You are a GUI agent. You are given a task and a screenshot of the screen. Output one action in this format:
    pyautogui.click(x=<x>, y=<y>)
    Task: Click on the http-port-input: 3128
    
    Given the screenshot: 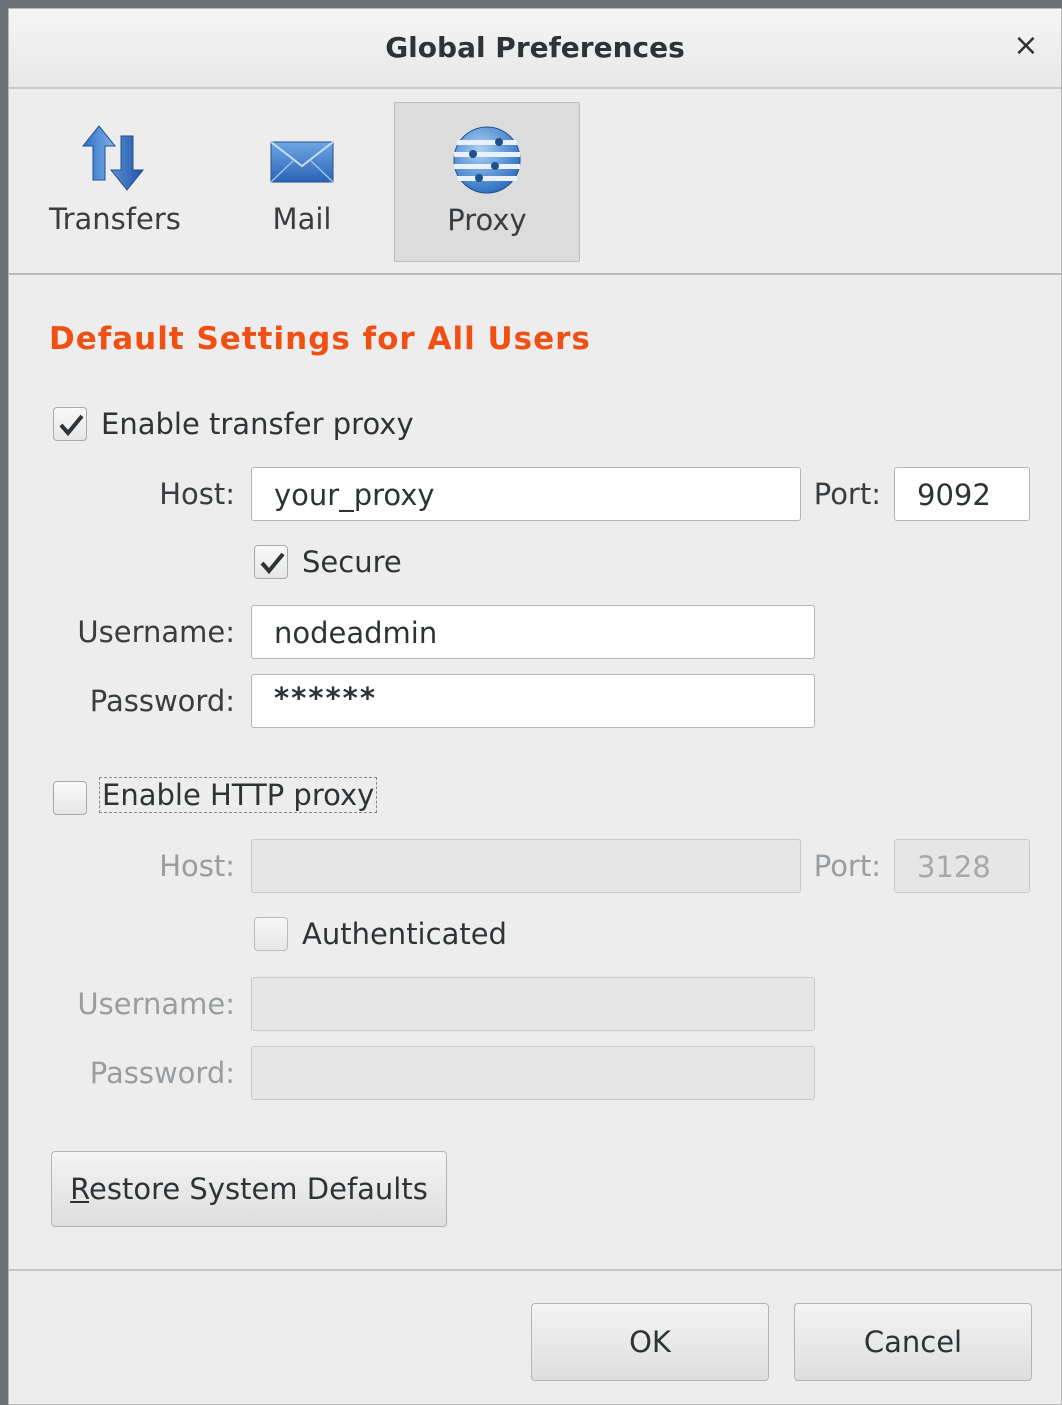 What is the action you would take?
    pyautogui.click(x=962, y=866)
    